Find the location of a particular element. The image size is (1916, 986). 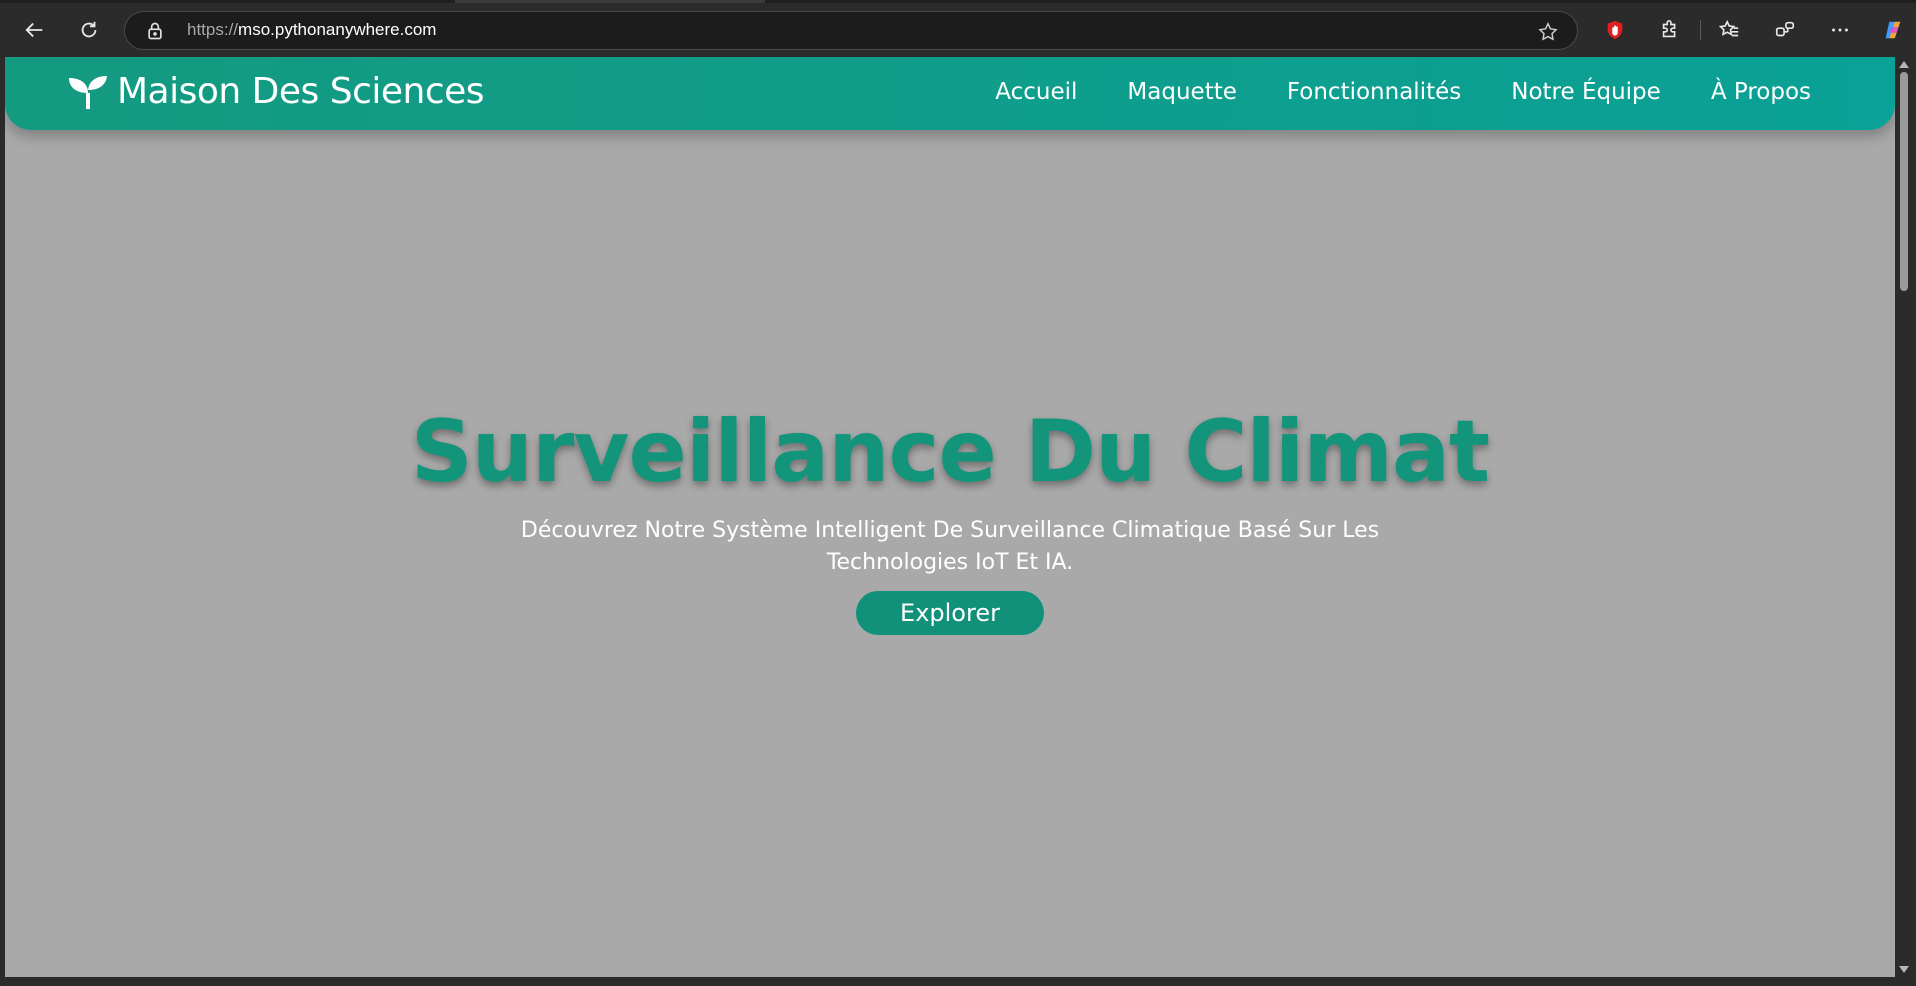

url-scheme: https:// is located at coordinates (213, 29).